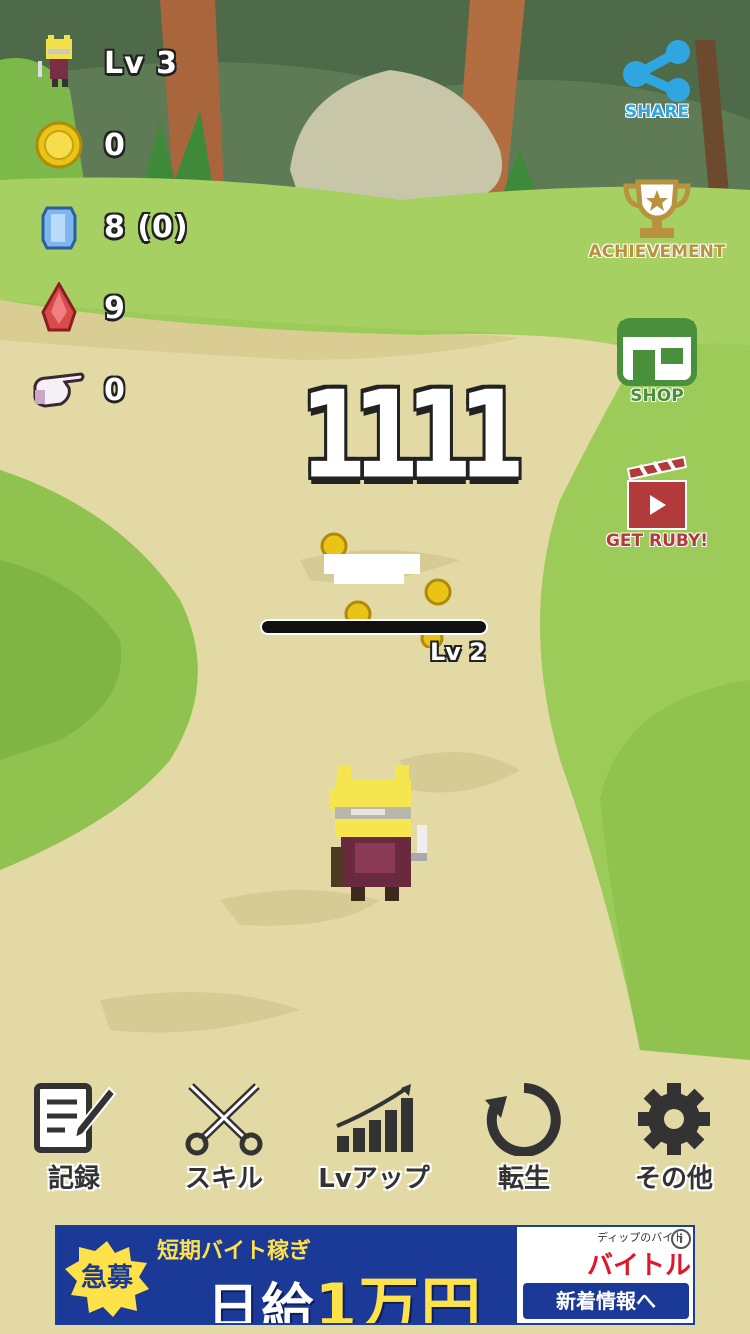 The width and height of the screenshot is (750, 1334). I want to click on ruby-icon, so click(59, 308).